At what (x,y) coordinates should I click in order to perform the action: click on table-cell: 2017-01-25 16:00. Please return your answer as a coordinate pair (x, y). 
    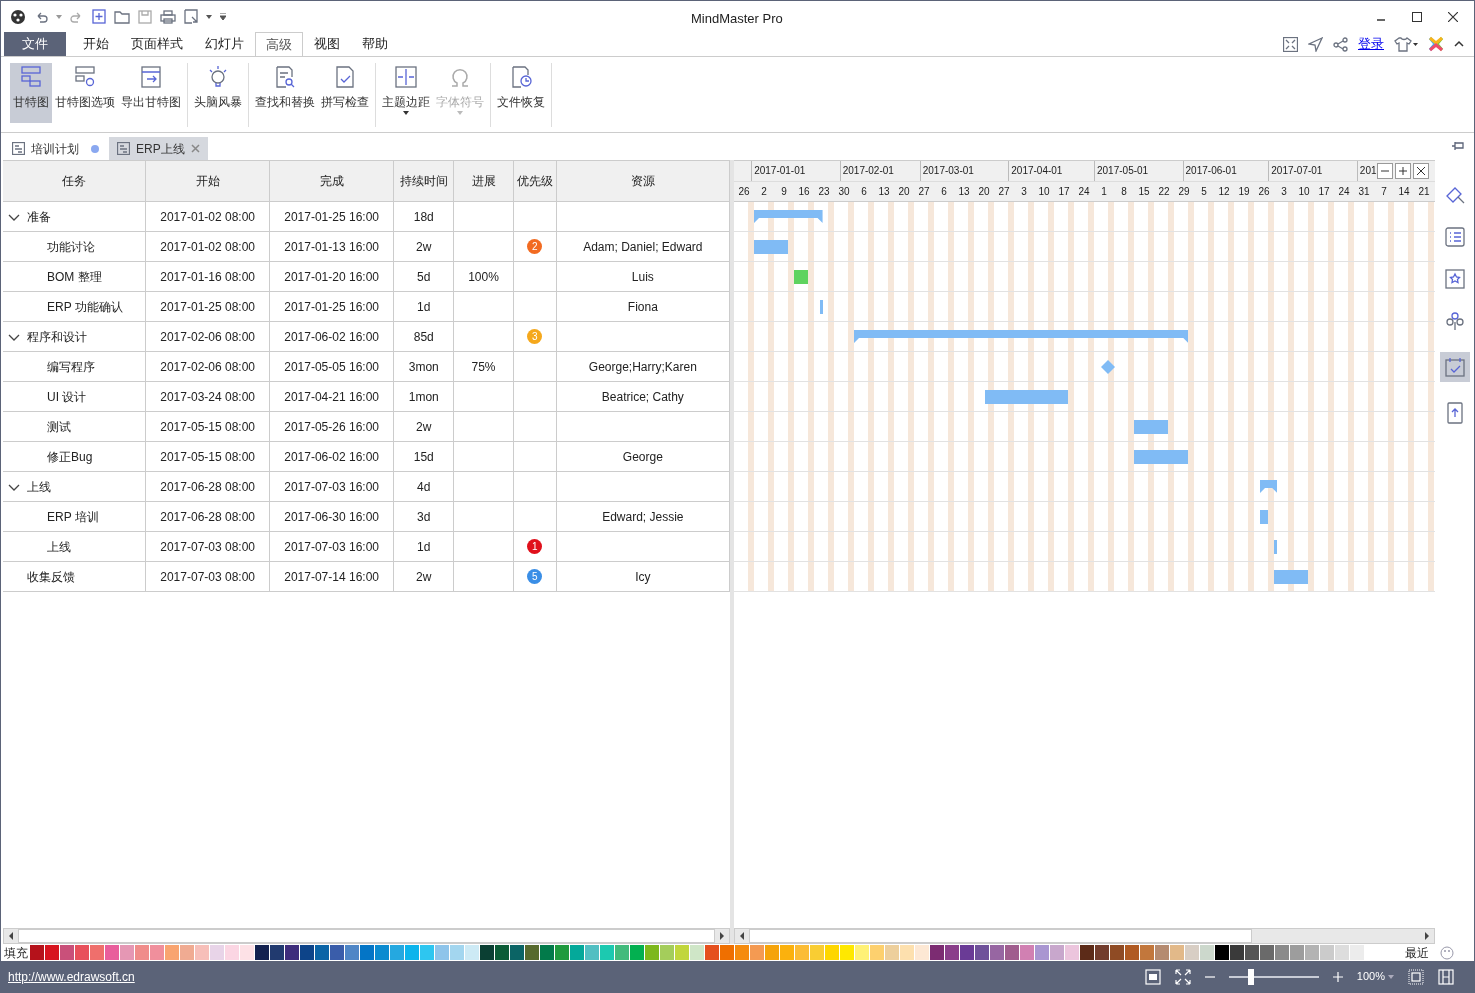
    Looking at the image, I should click on (332, 217).